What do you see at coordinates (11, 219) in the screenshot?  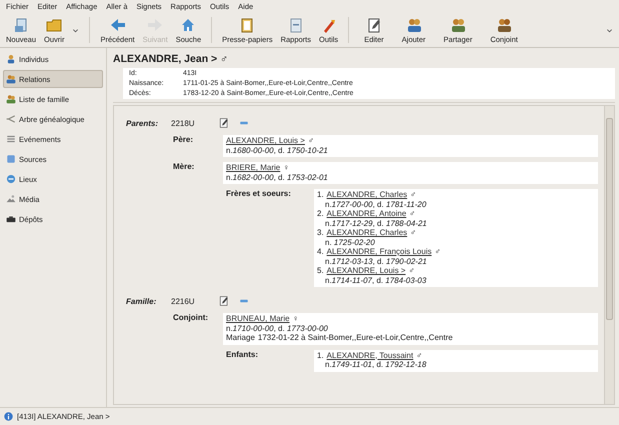 I see `box-icon` at bounding box center [11, 219].